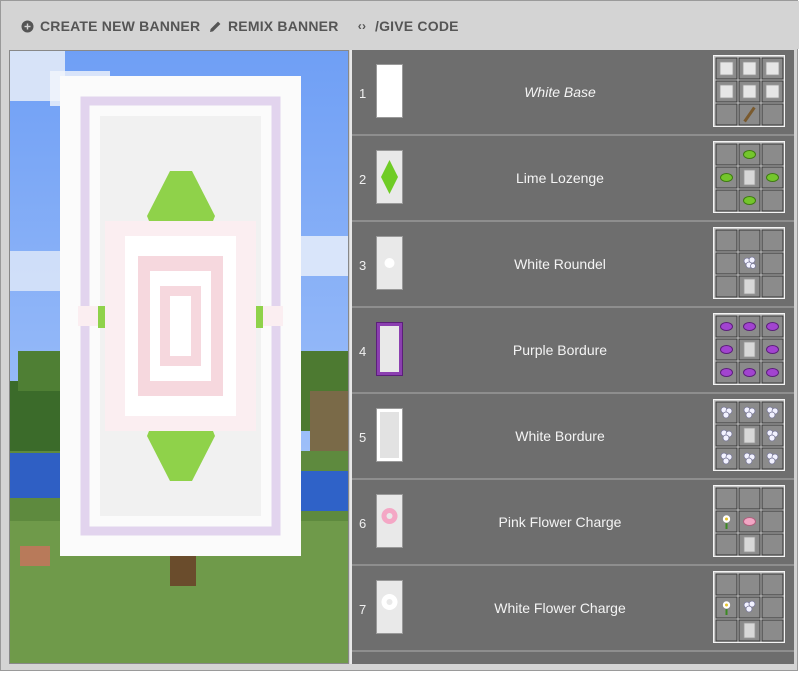  What do you see at coordinates (363, 523) in the screenshot?
I see `step-number: 6` at bounding box center [363, 523].